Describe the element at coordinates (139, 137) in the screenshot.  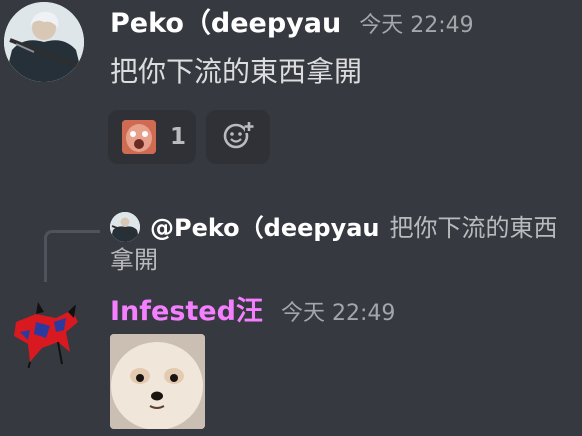
I see `pogchamp-emoji-icon` at that location.